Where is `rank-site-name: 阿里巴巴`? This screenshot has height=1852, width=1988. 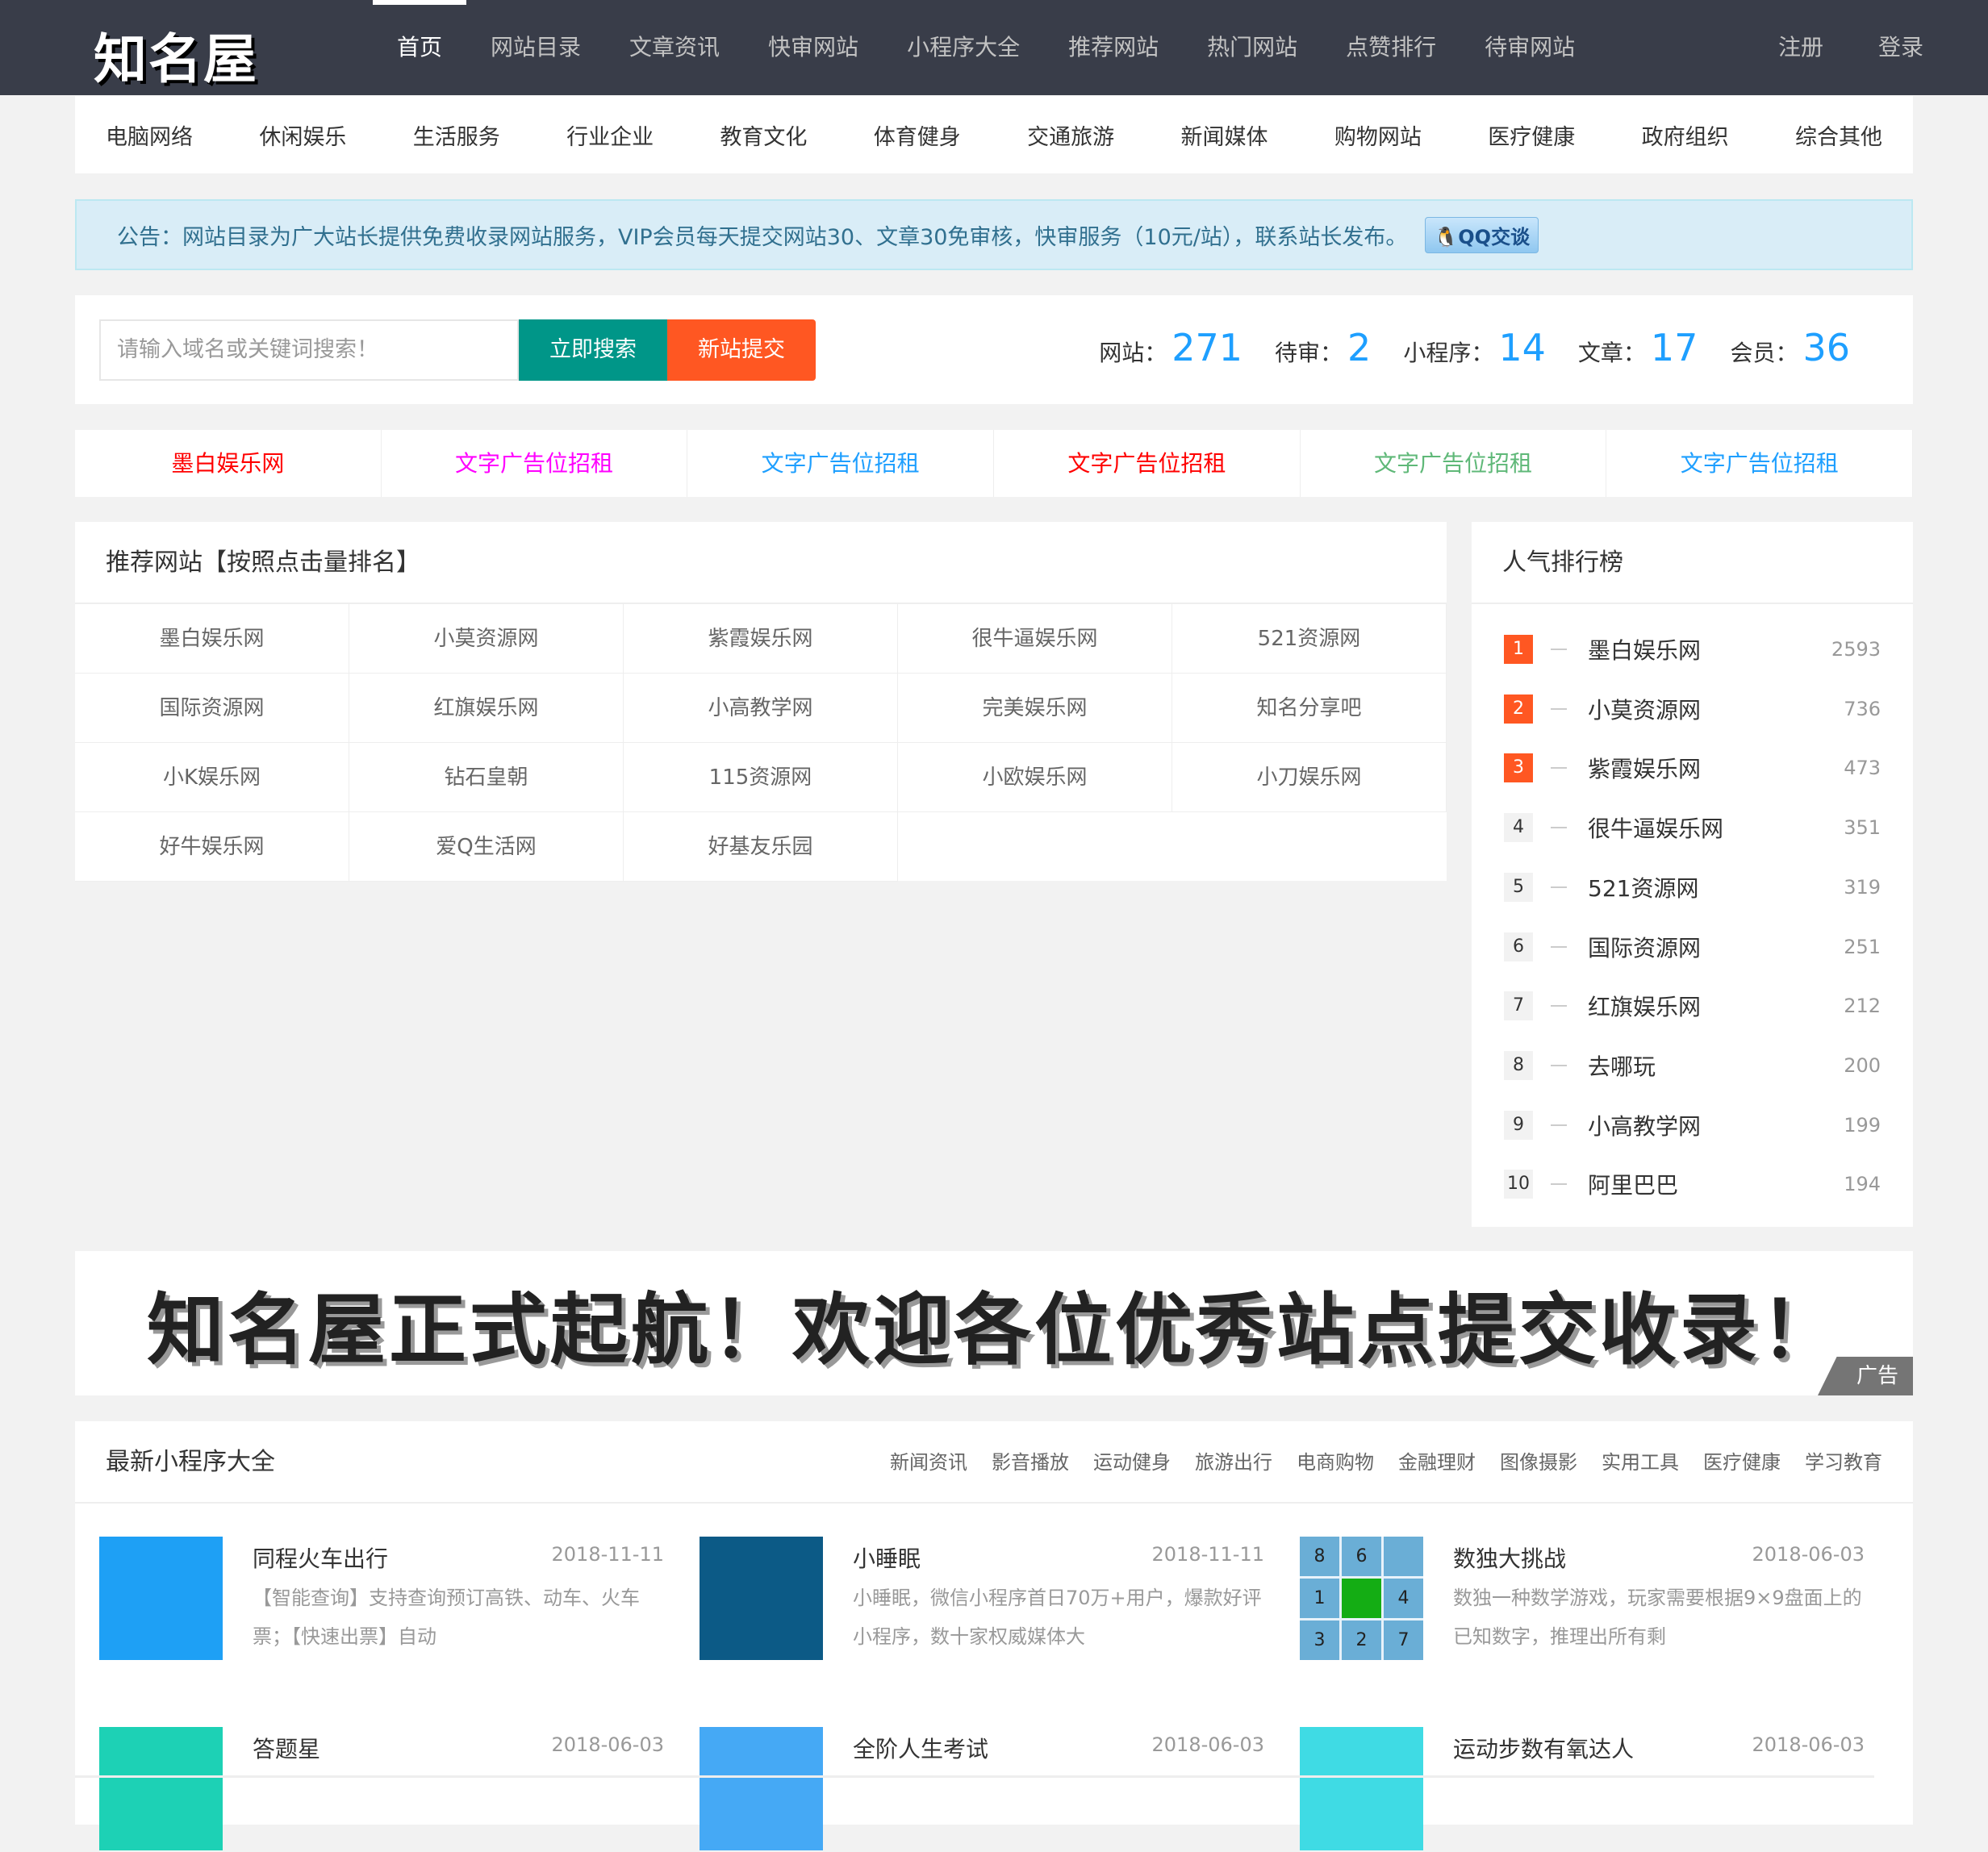 rank-site-name: 阿里巴巴 is located at coordinates (1716, 1184).